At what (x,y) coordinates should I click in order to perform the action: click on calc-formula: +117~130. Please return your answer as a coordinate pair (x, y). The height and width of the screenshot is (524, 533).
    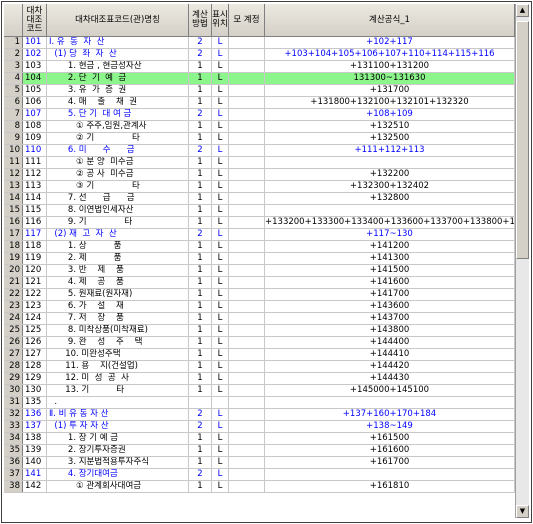
    Looking at the image, I should click on (390, 234).